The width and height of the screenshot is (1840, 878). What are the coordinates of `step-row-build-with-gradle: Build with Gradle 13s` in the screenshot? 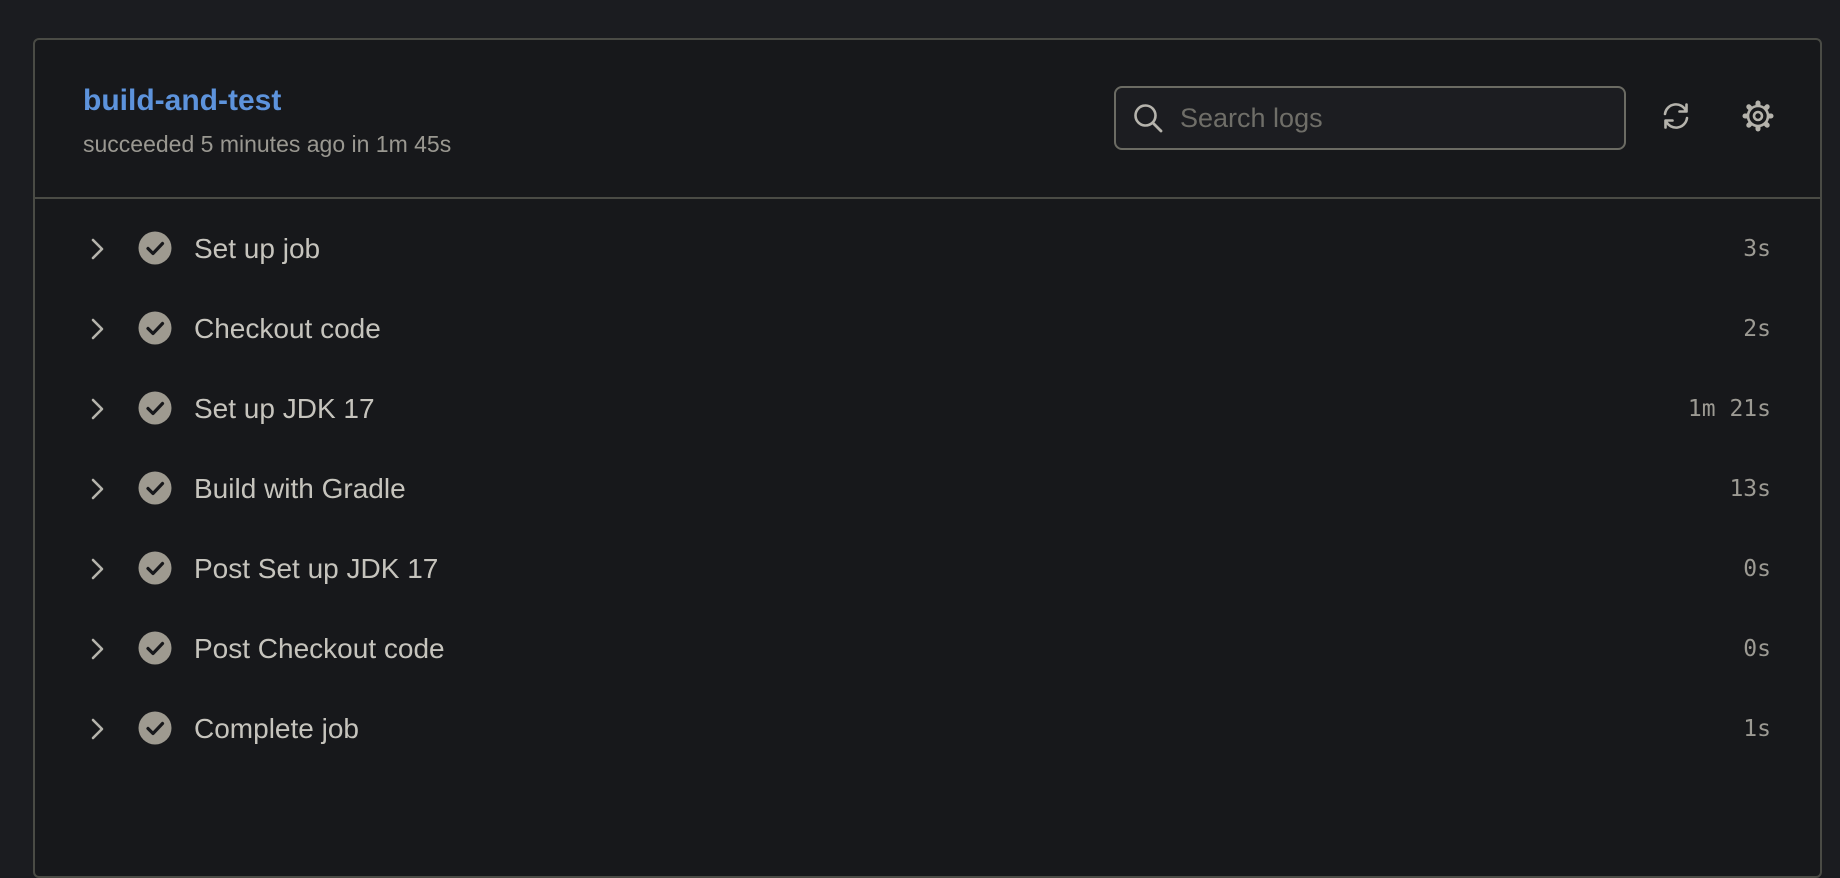 It's located at (927, 489).